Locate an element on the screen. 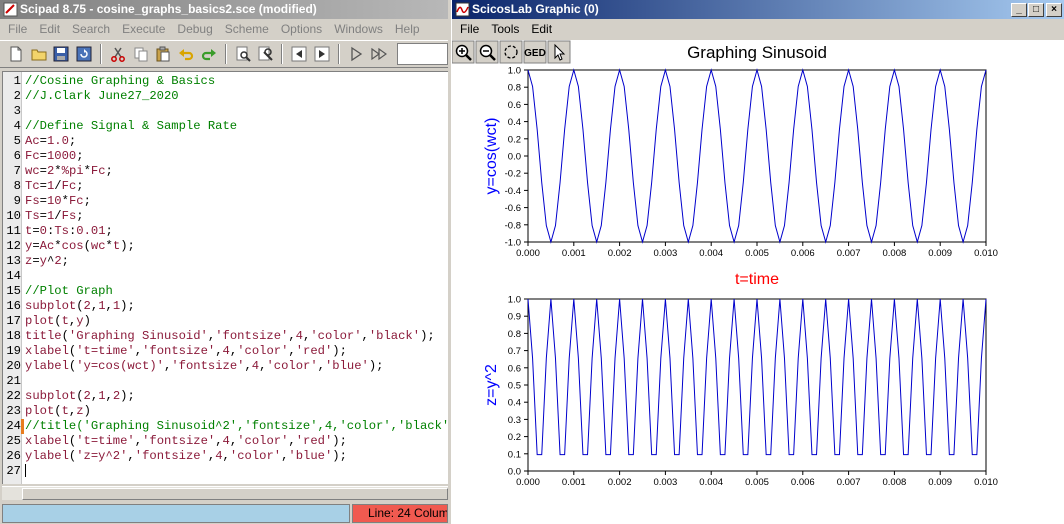  code-line: 16 subplot(2,1,1); is located at coordinates (225, 306).